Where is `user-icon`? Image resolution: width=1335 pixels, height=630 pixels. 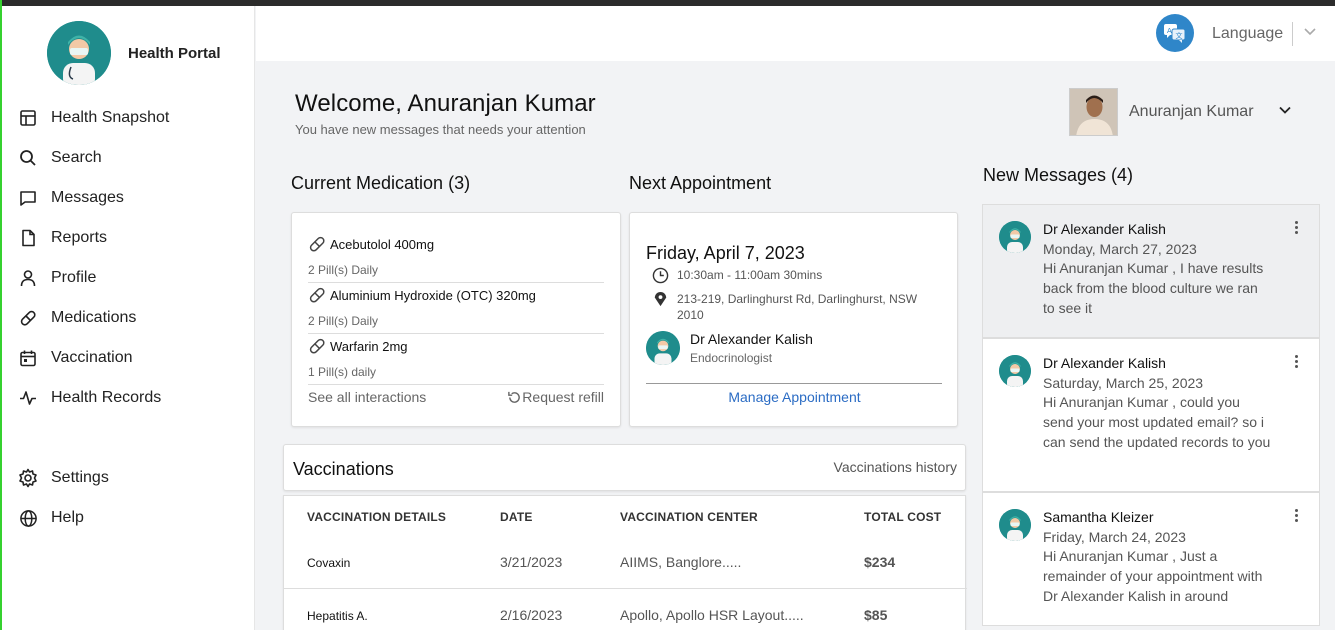 user-icon is located at coordinates (28, 278).